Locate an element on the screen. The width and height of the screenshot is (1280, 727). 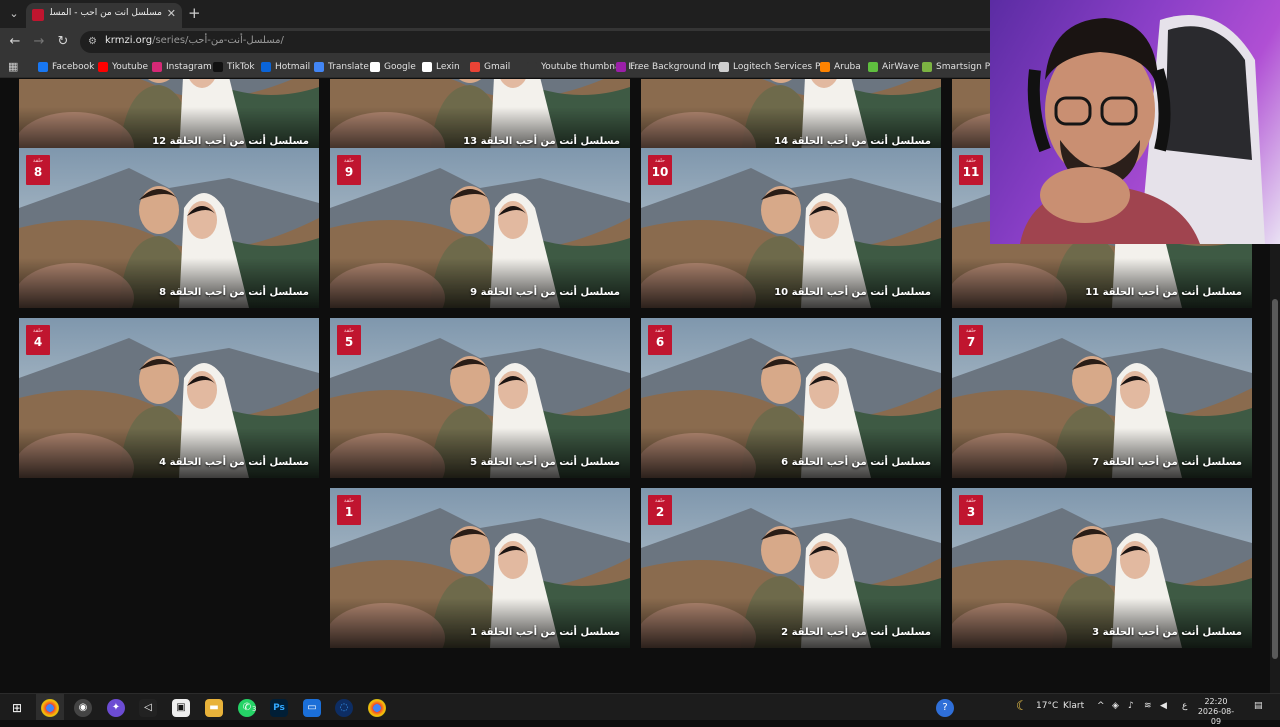
episode-title: مسلسل أنت من أحب الحلقة 14 is located at coordinates (852, 141).